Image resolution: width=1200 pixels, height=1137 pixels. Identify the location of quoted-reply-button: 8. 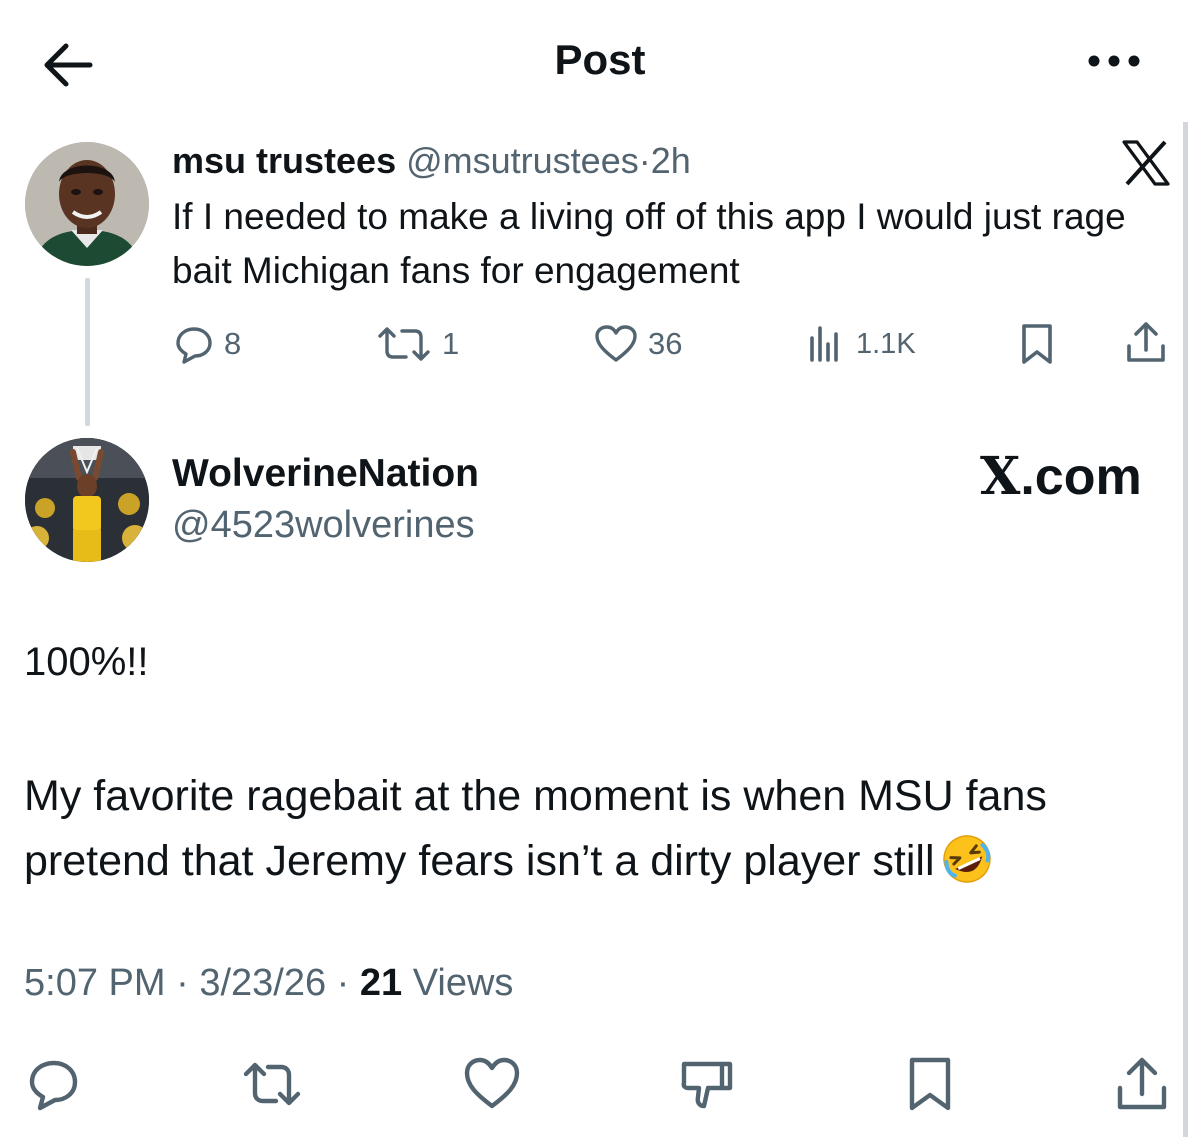
(207, 344).